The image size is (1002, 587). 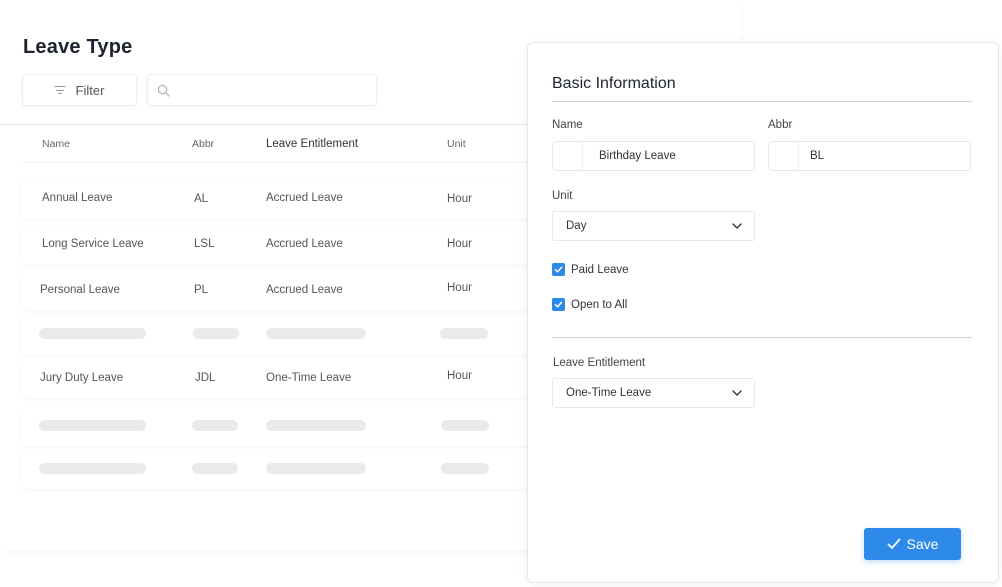 What do you see at coordinates (562, 196) in the screenshot?
I see `unit-label: Unit` at bounding box center [562, 196].